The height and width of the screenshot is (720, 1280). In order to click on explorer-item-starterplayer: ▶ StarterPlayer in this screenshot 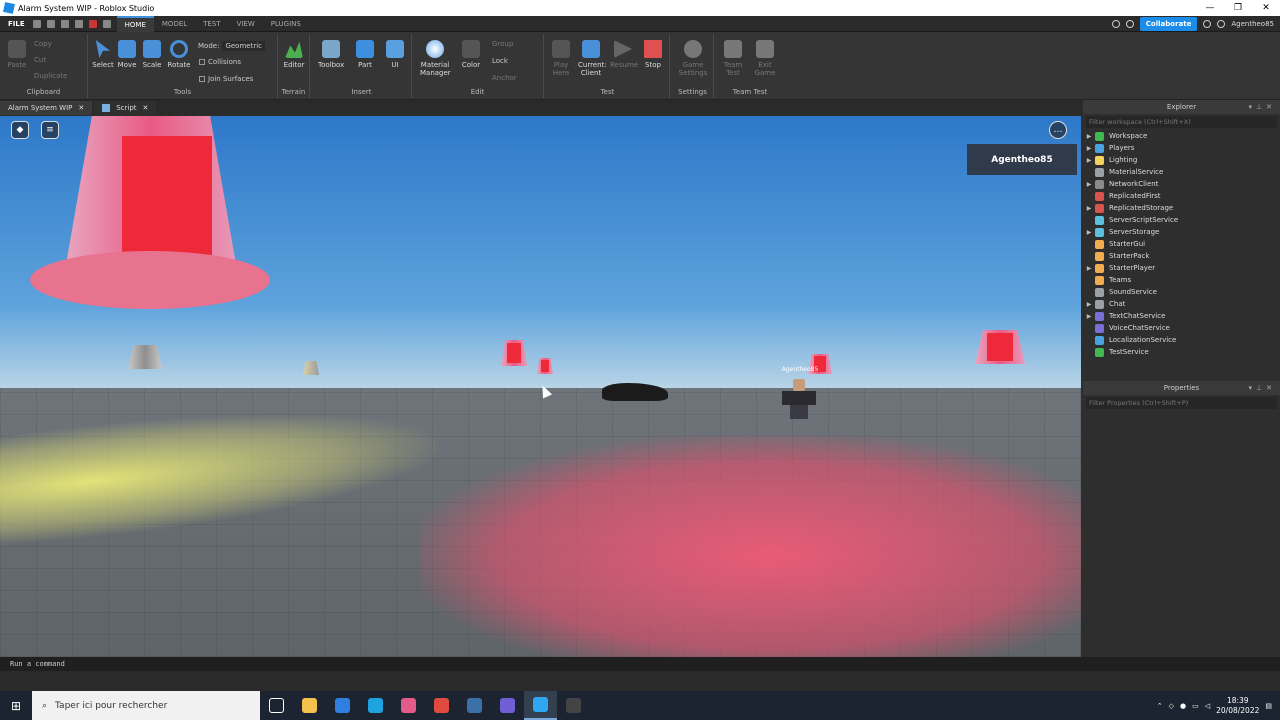, I will do `click(1181, 268)`.